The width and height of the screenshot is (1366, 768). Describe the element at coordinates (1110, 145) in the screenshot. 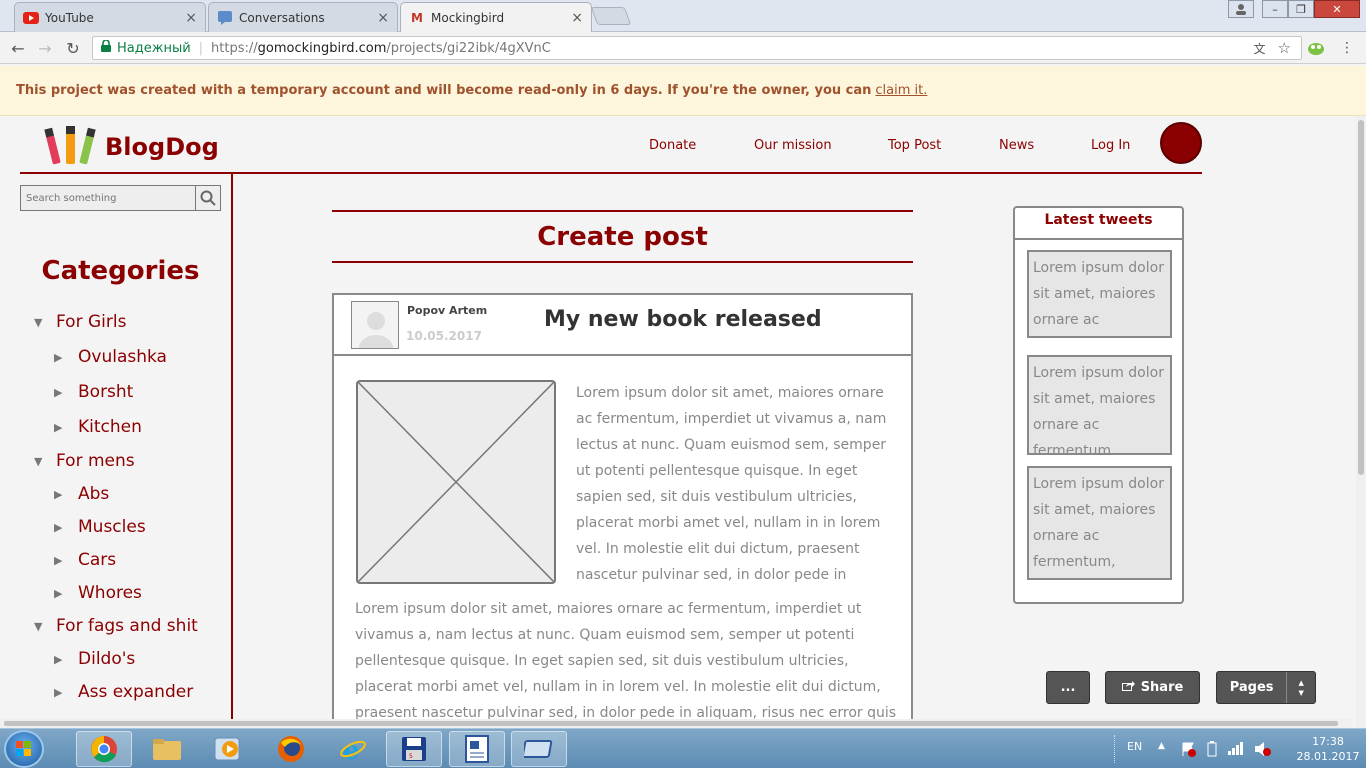

I see `nav-log-in: Log In` at that location.